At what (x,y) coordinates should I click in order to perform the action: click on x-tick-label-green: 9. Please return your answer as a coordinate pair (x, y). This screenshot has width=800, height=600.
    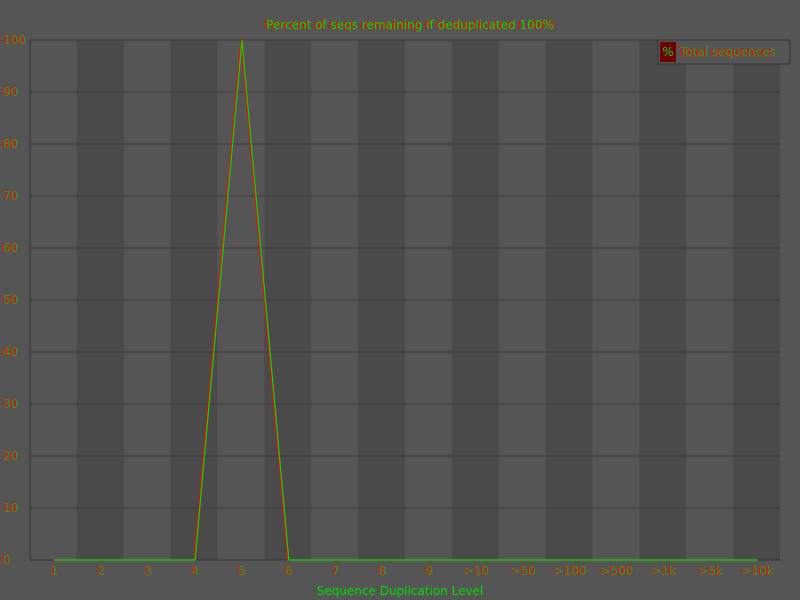
    Looking at the image, I should click on (430, 571).